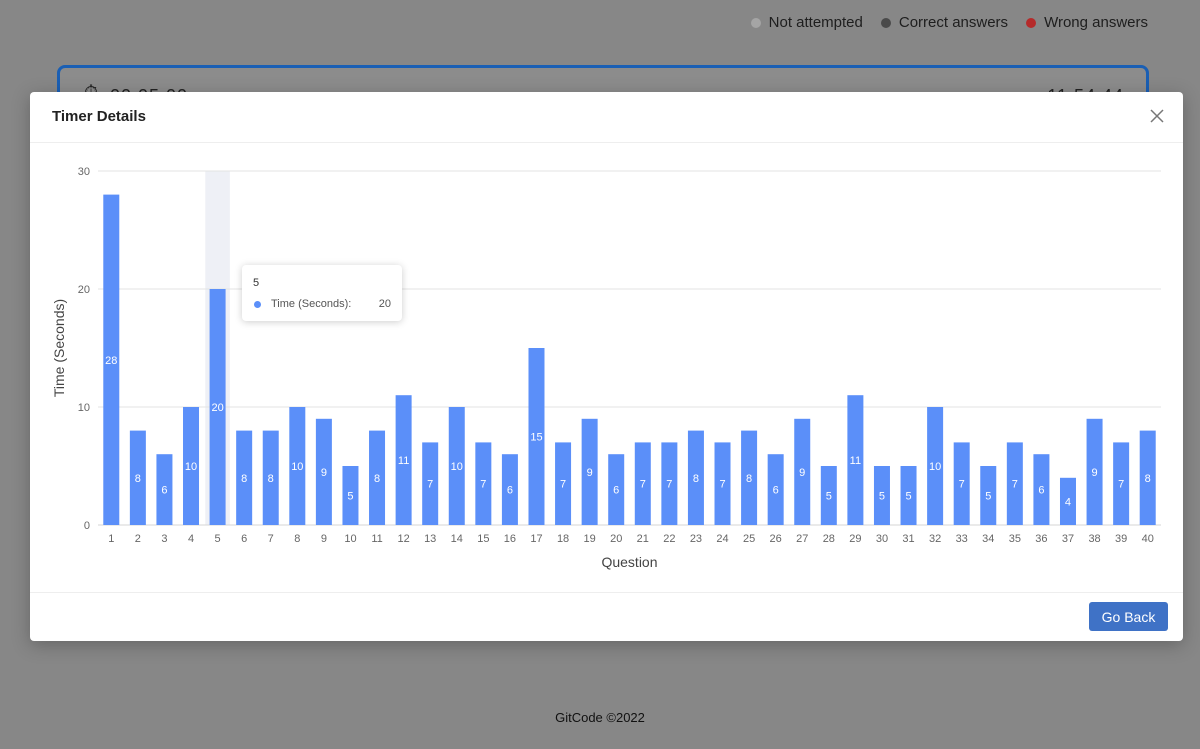  Describe the element at coordinates (696, 539) in the screenshot. I see `x-tick-label: 23` at that location.